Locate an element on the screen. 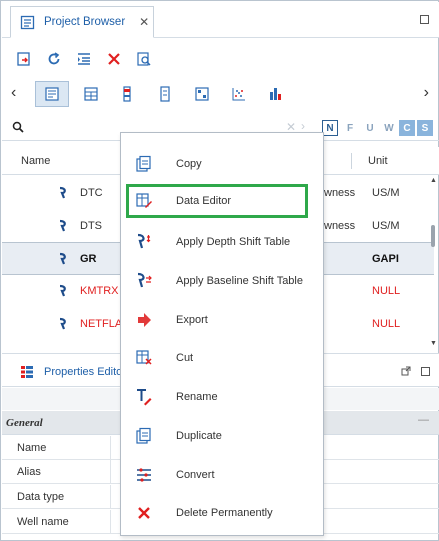 This screenshot has width=439, height=541. baseline-shift-icon is located at coordinates (144, 279).